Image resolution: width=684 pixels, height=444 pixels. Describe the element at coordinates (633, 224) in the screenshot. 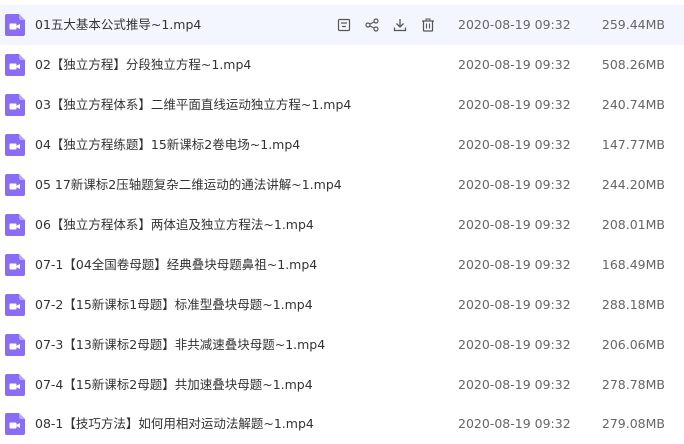

I see `file-size: 208.01MB` at that location.